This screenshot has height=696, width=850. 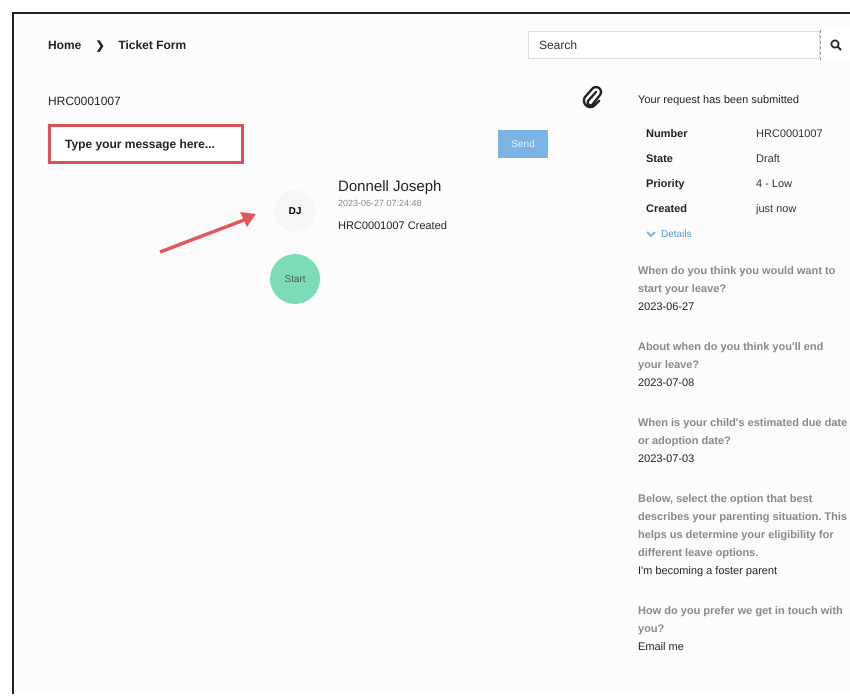 What do you see at coordinates (666, 184) in the screenshot?
I see `field-label: Priority` at bounding box center [666, 184].